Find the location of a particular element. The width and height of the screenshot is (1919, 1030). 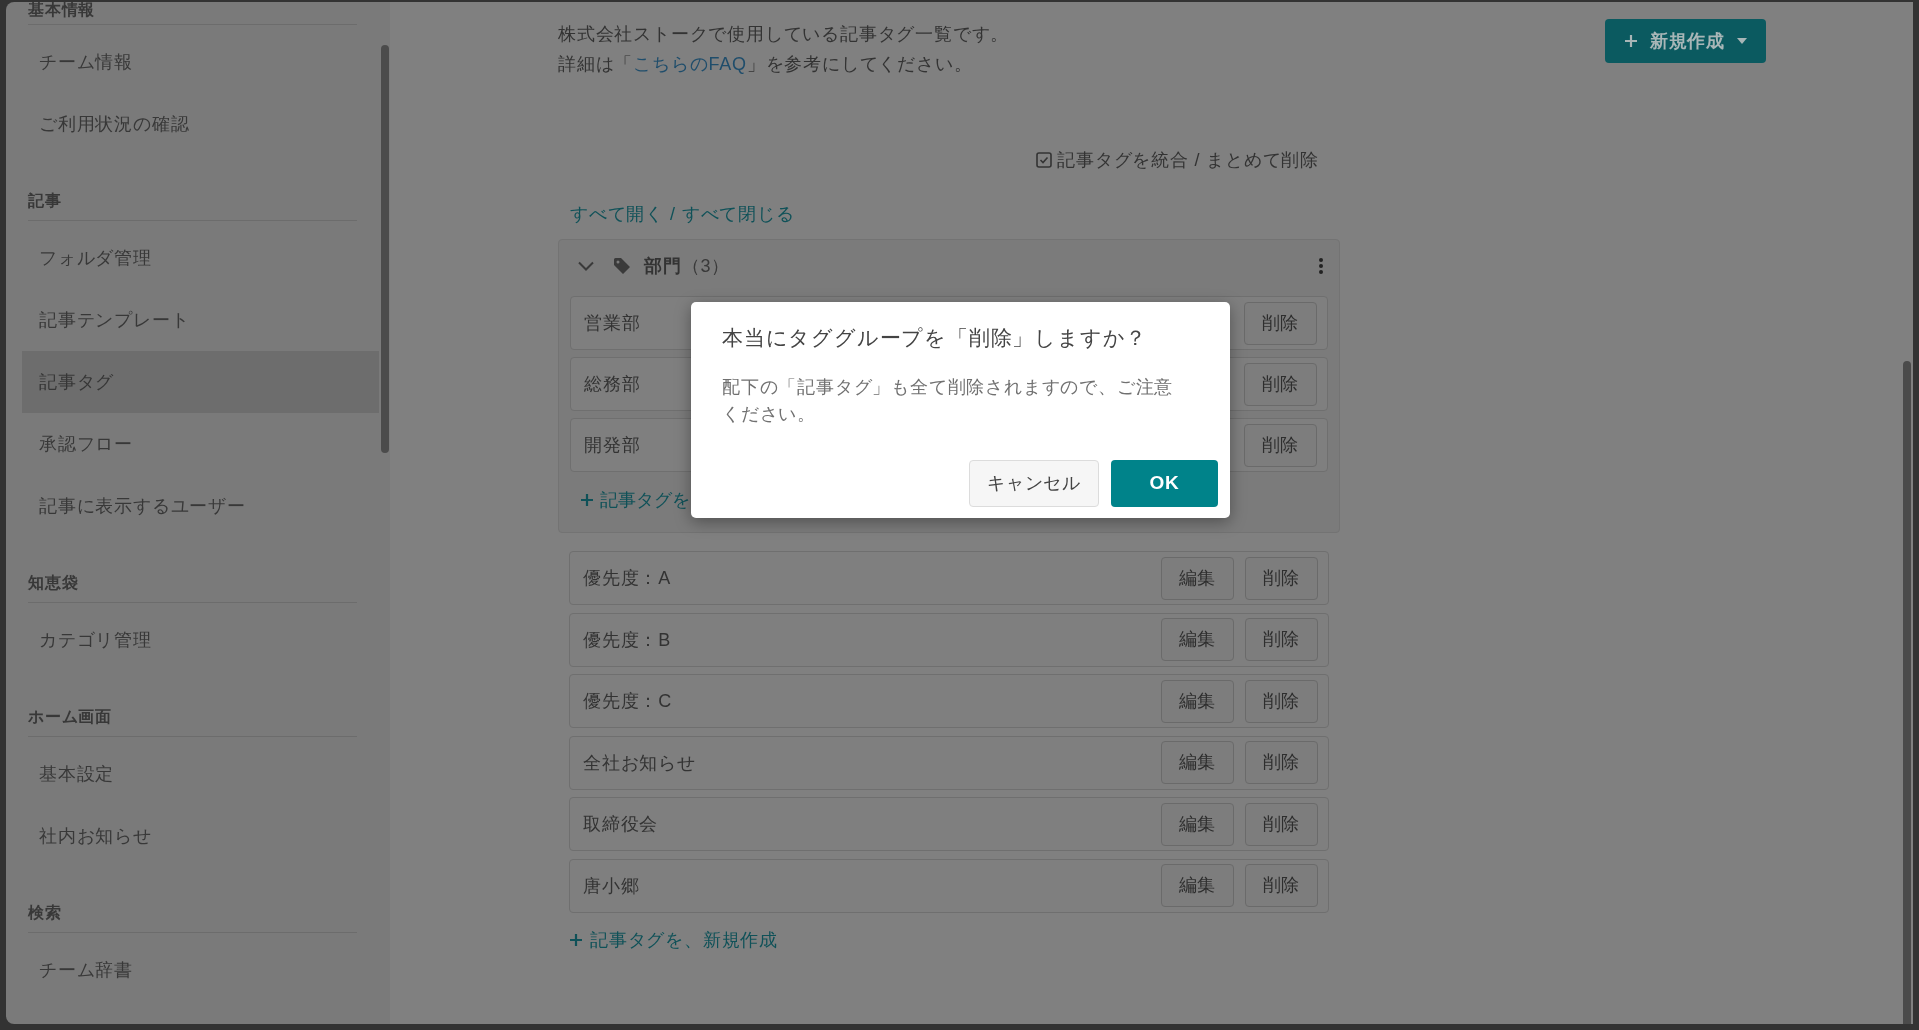

expand-all-link: すべて開く is located at coordinates (617, 214).